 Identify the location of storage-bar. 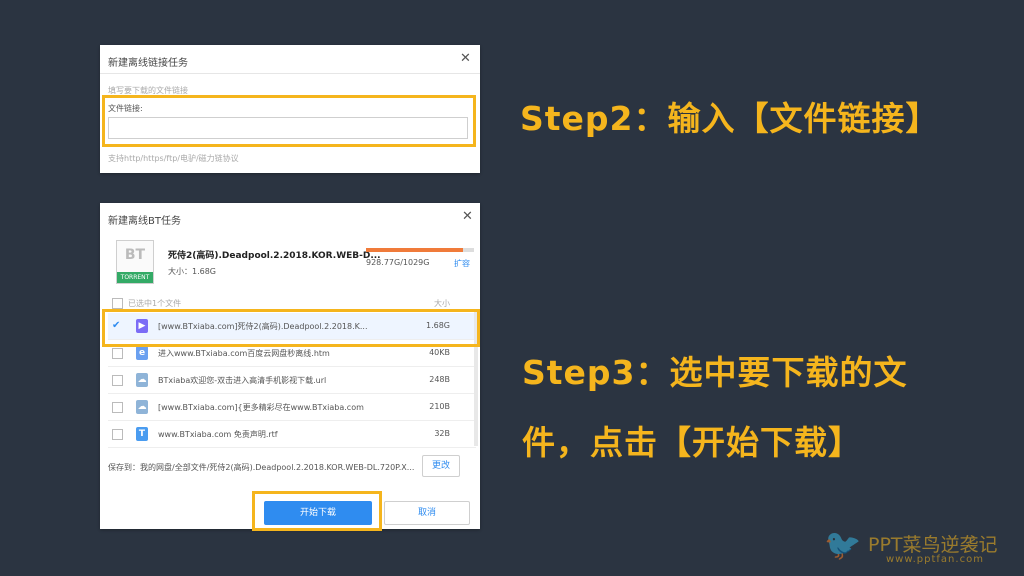
(420, 250).